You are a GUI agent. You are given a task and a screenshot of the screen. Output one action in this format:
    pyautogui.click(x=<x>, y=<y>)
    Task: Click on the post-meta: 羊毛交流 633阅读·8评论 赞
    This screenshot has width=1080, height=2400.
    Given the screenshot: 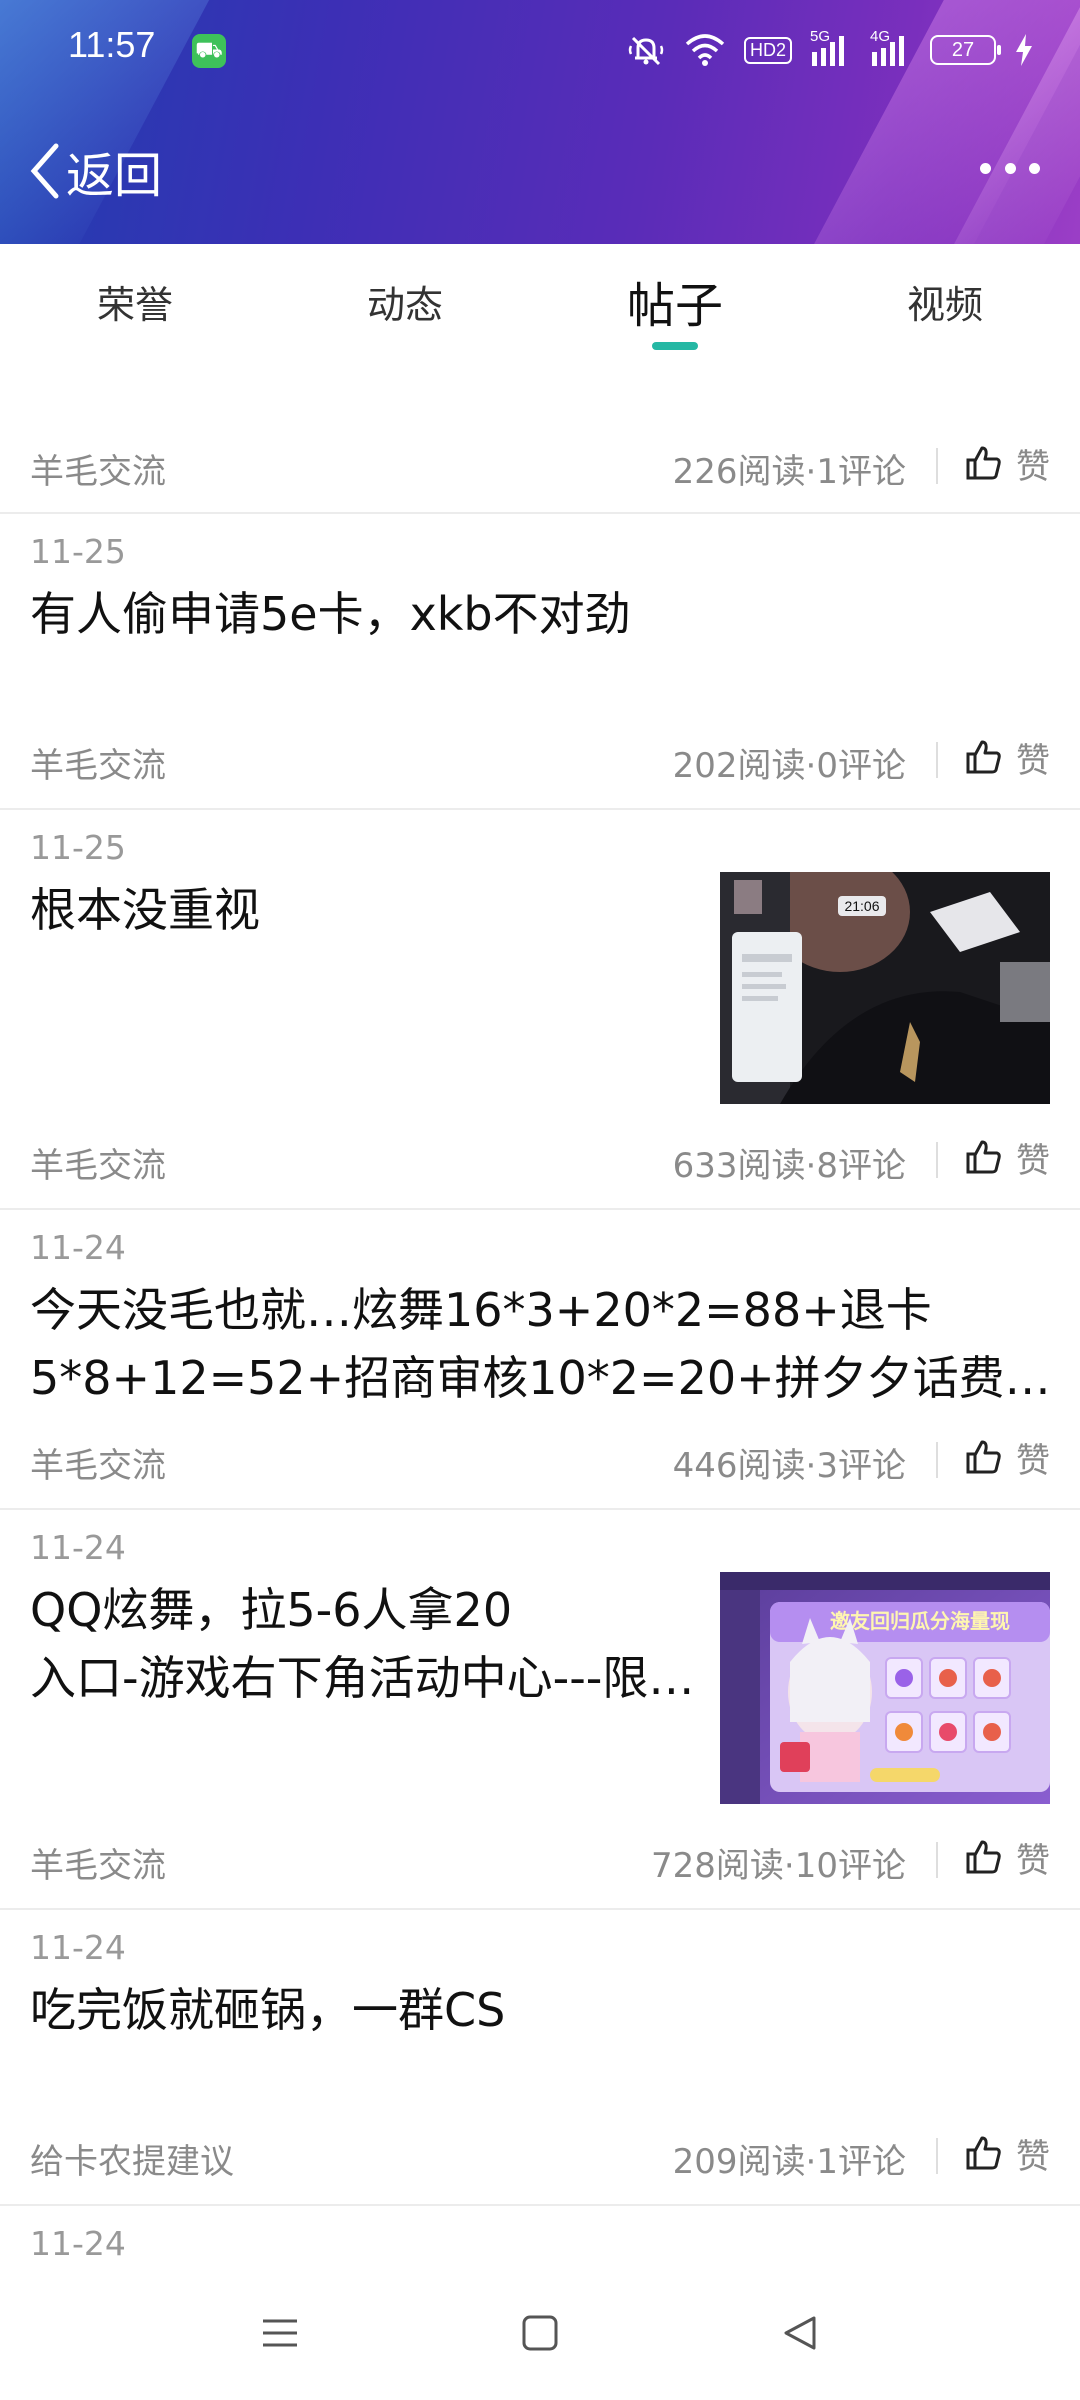 What is the action you would take?
    pyautogui.click(x=540, y=1158)
    